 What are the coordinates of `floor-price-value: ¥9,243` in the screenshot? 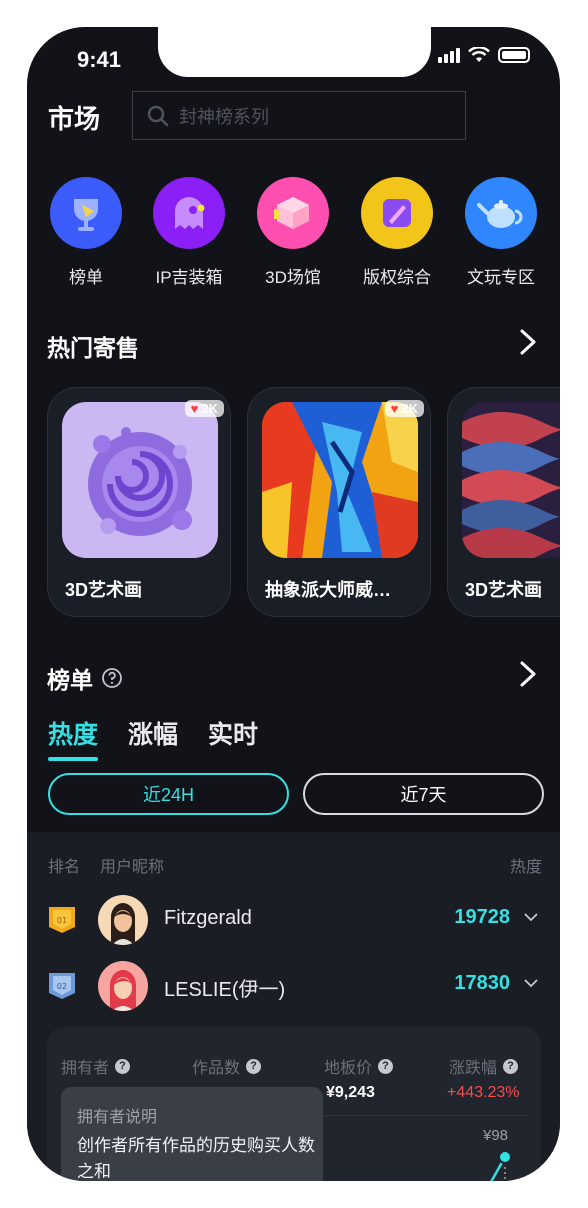 It's located at (350, 1092).